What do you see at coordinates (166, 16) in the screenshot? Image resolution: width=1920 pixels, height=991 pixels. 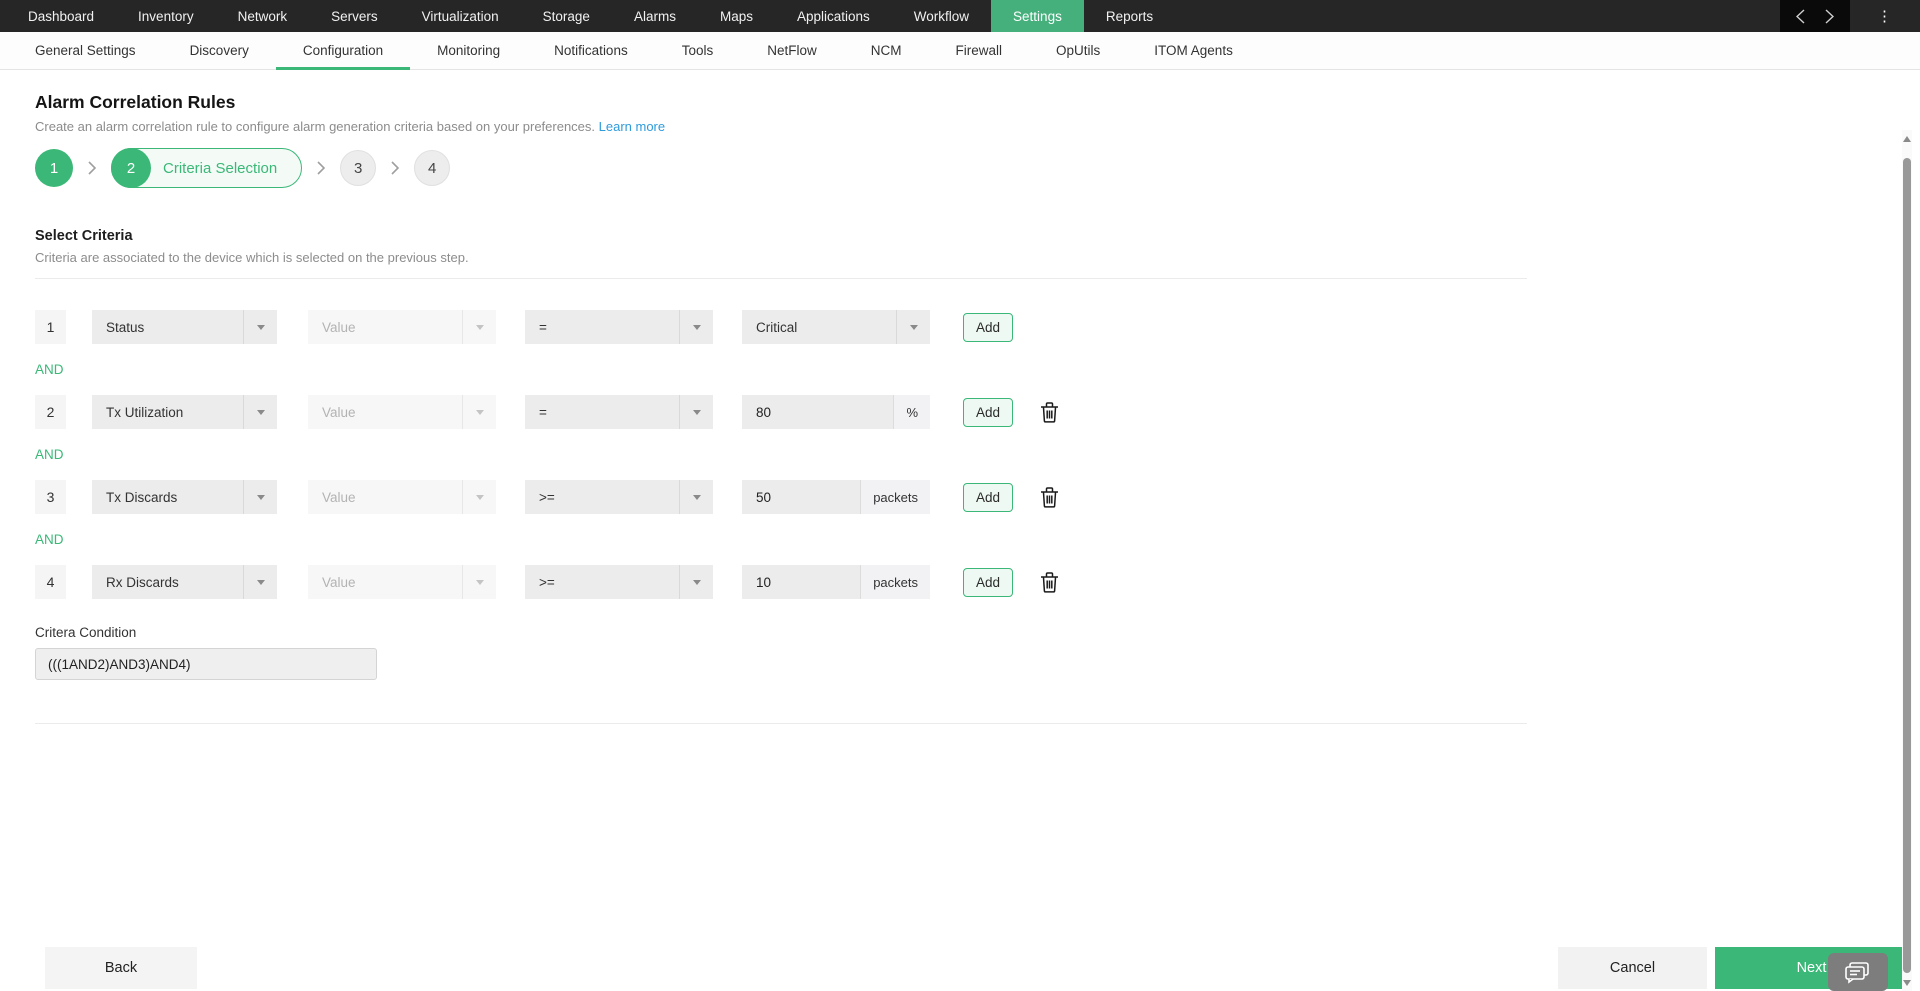 I see `nav-item-inventory: Inventory` at bounding box center [166, 16].